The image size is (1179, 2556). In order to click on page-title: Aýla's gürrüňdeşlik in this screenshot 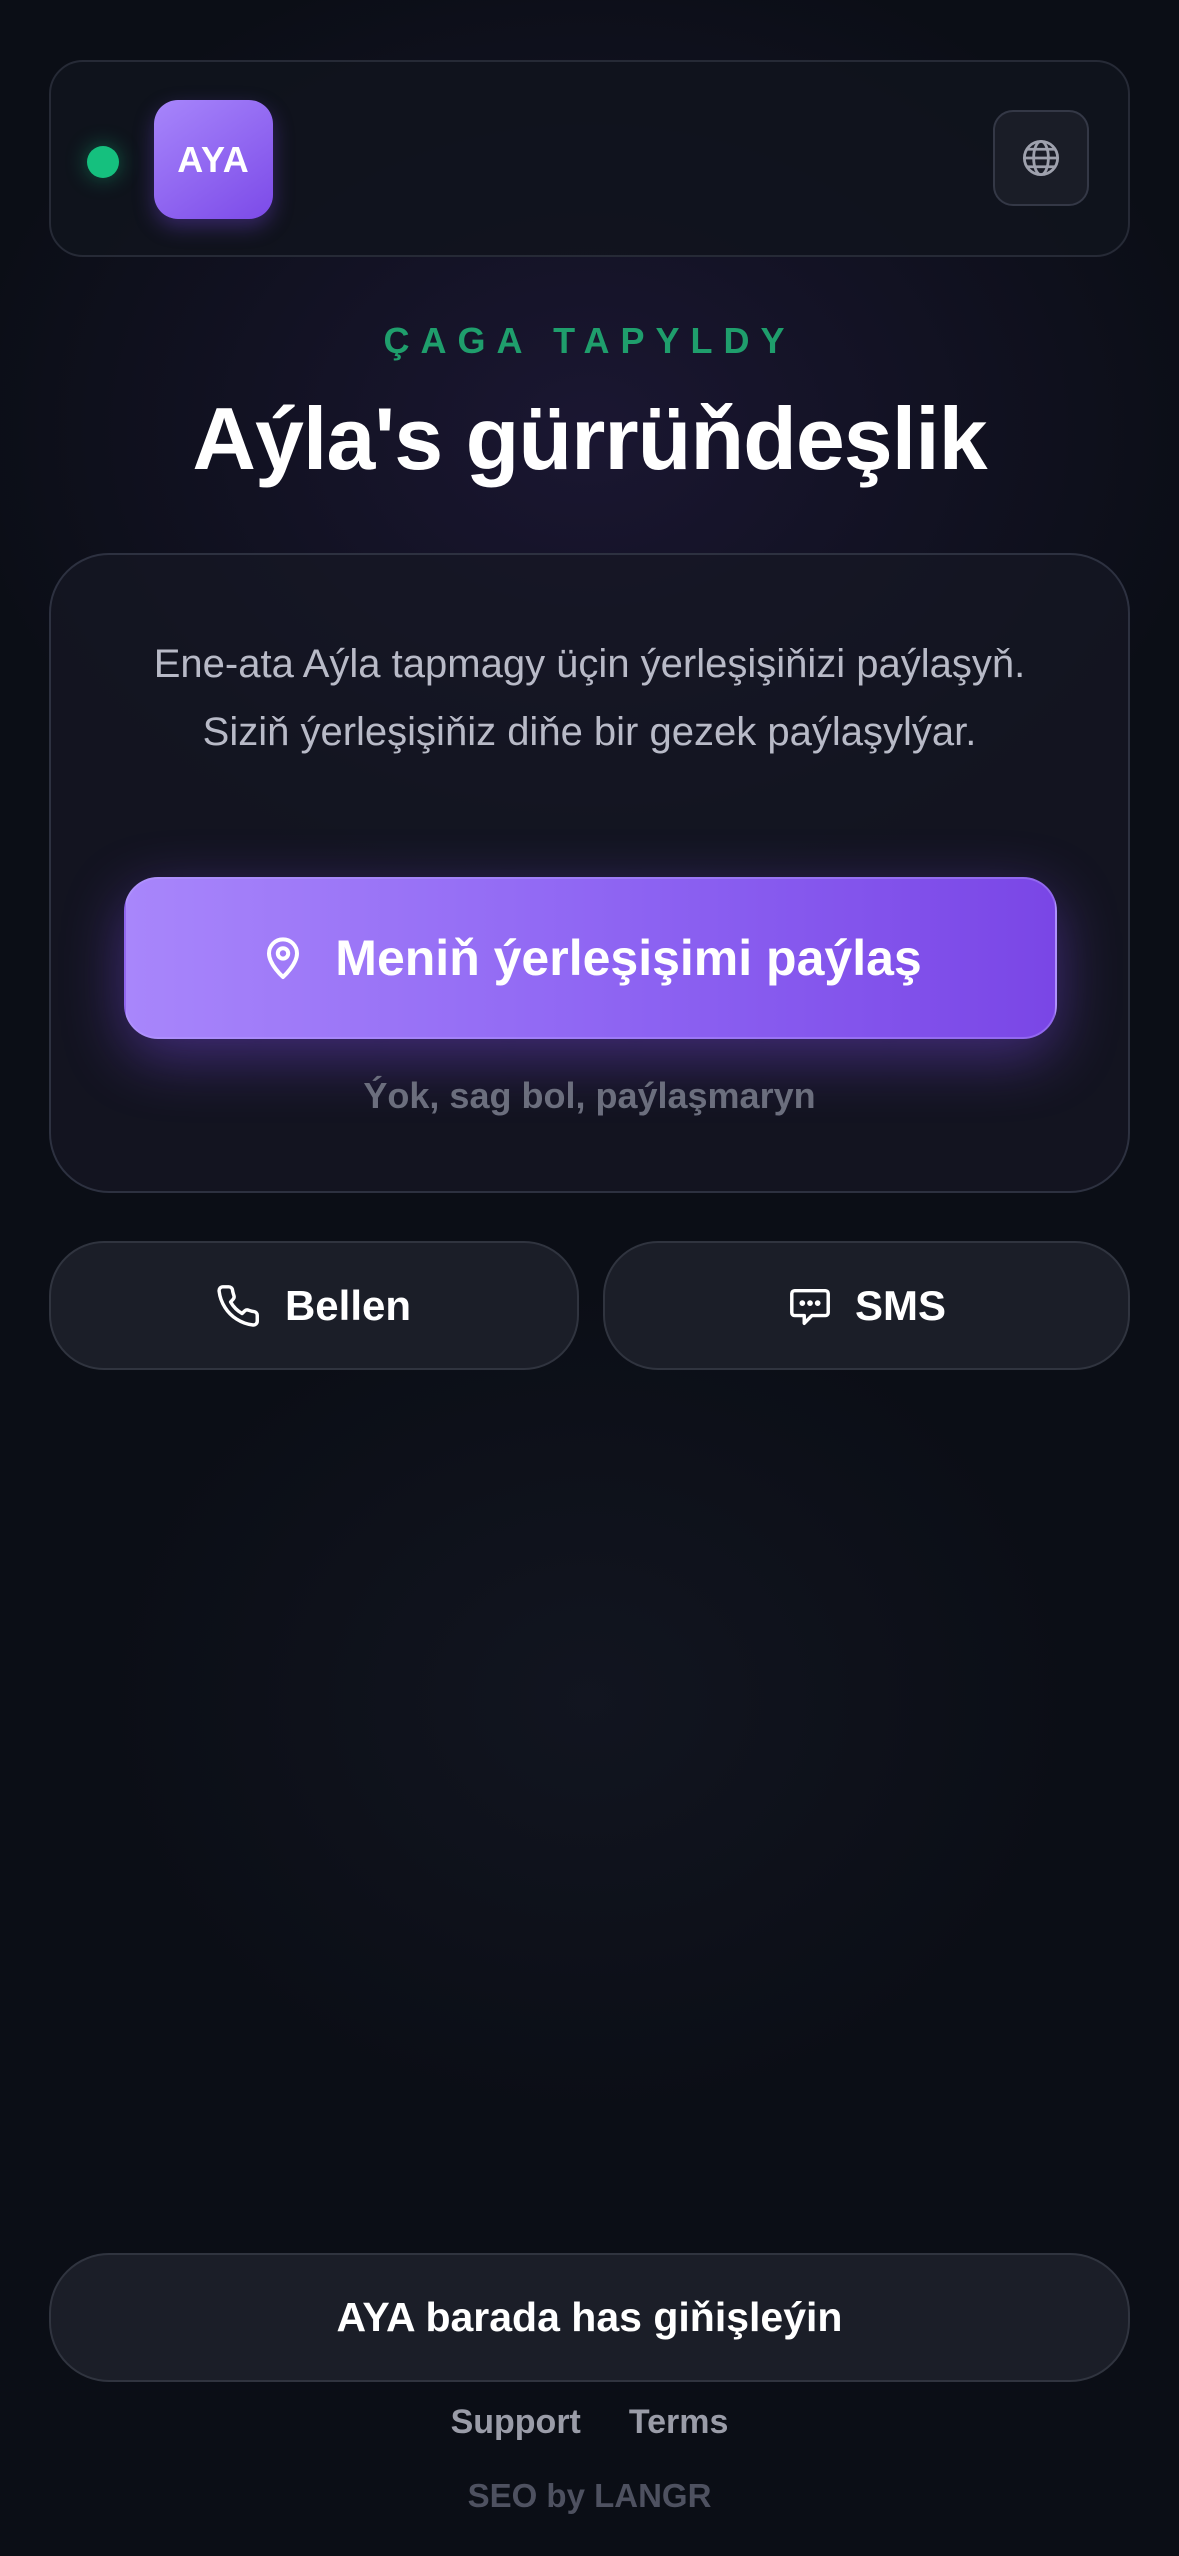, I will do `click(589, 438)`.